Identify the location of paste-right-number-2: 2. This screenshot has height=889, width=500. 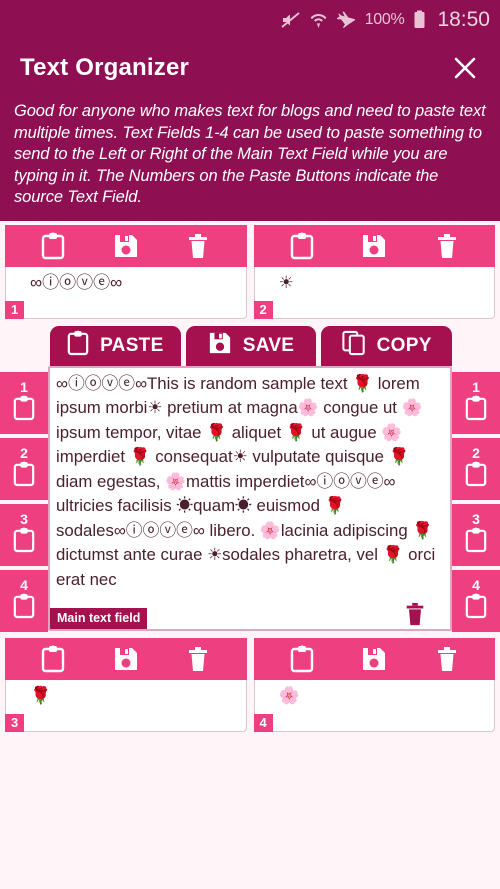
(476, 452).